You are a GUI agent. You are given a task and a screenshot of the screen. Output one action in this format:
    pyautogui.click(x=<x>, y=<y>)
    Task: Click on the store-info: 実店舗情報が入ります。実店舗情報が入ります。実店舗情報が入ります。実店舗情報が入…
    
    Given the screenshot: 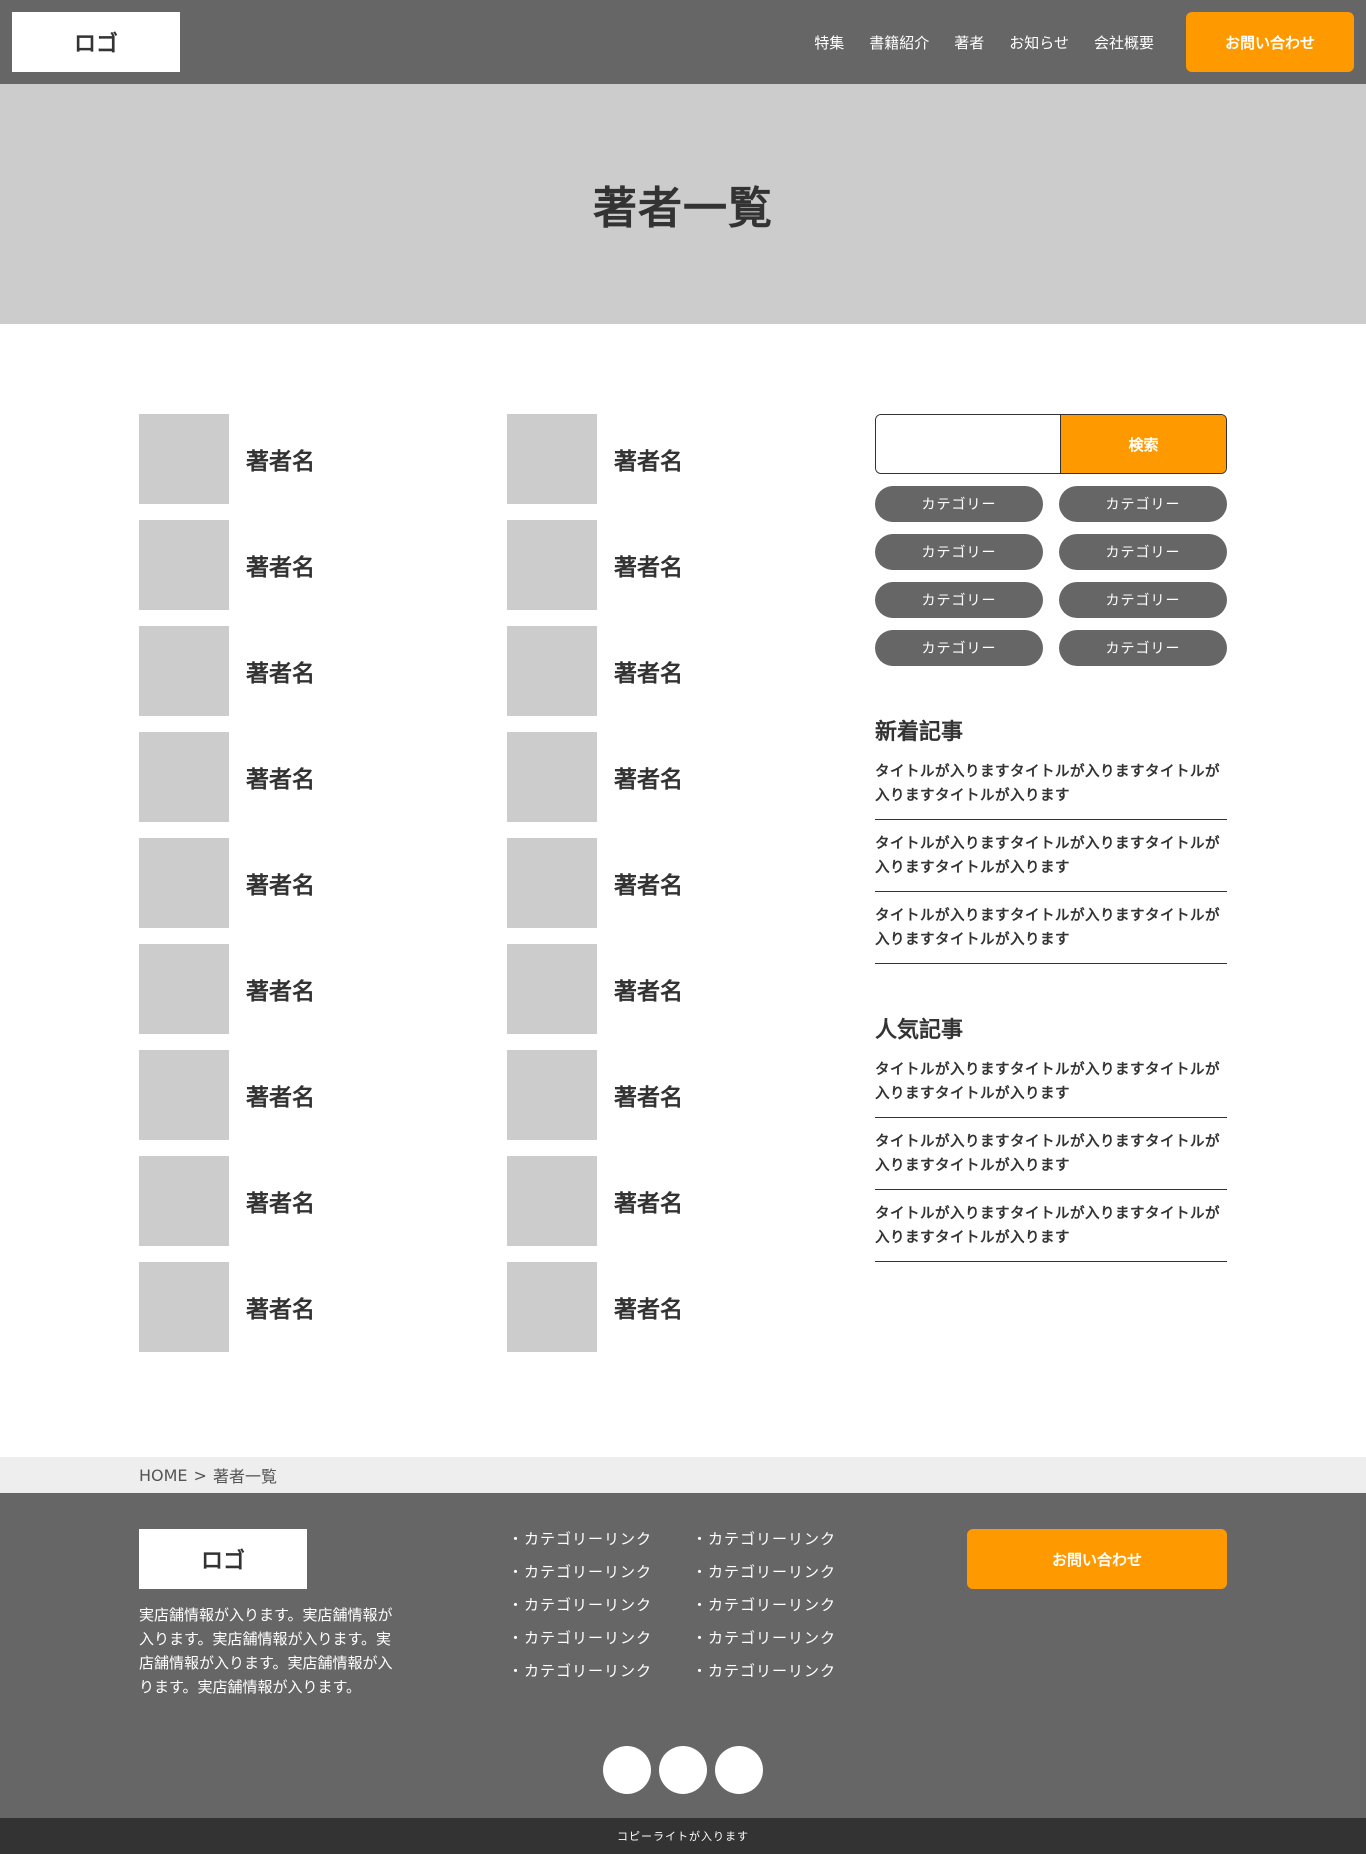 What is the action you would take?
    pyautogui.click(x=266, y=1651)
    